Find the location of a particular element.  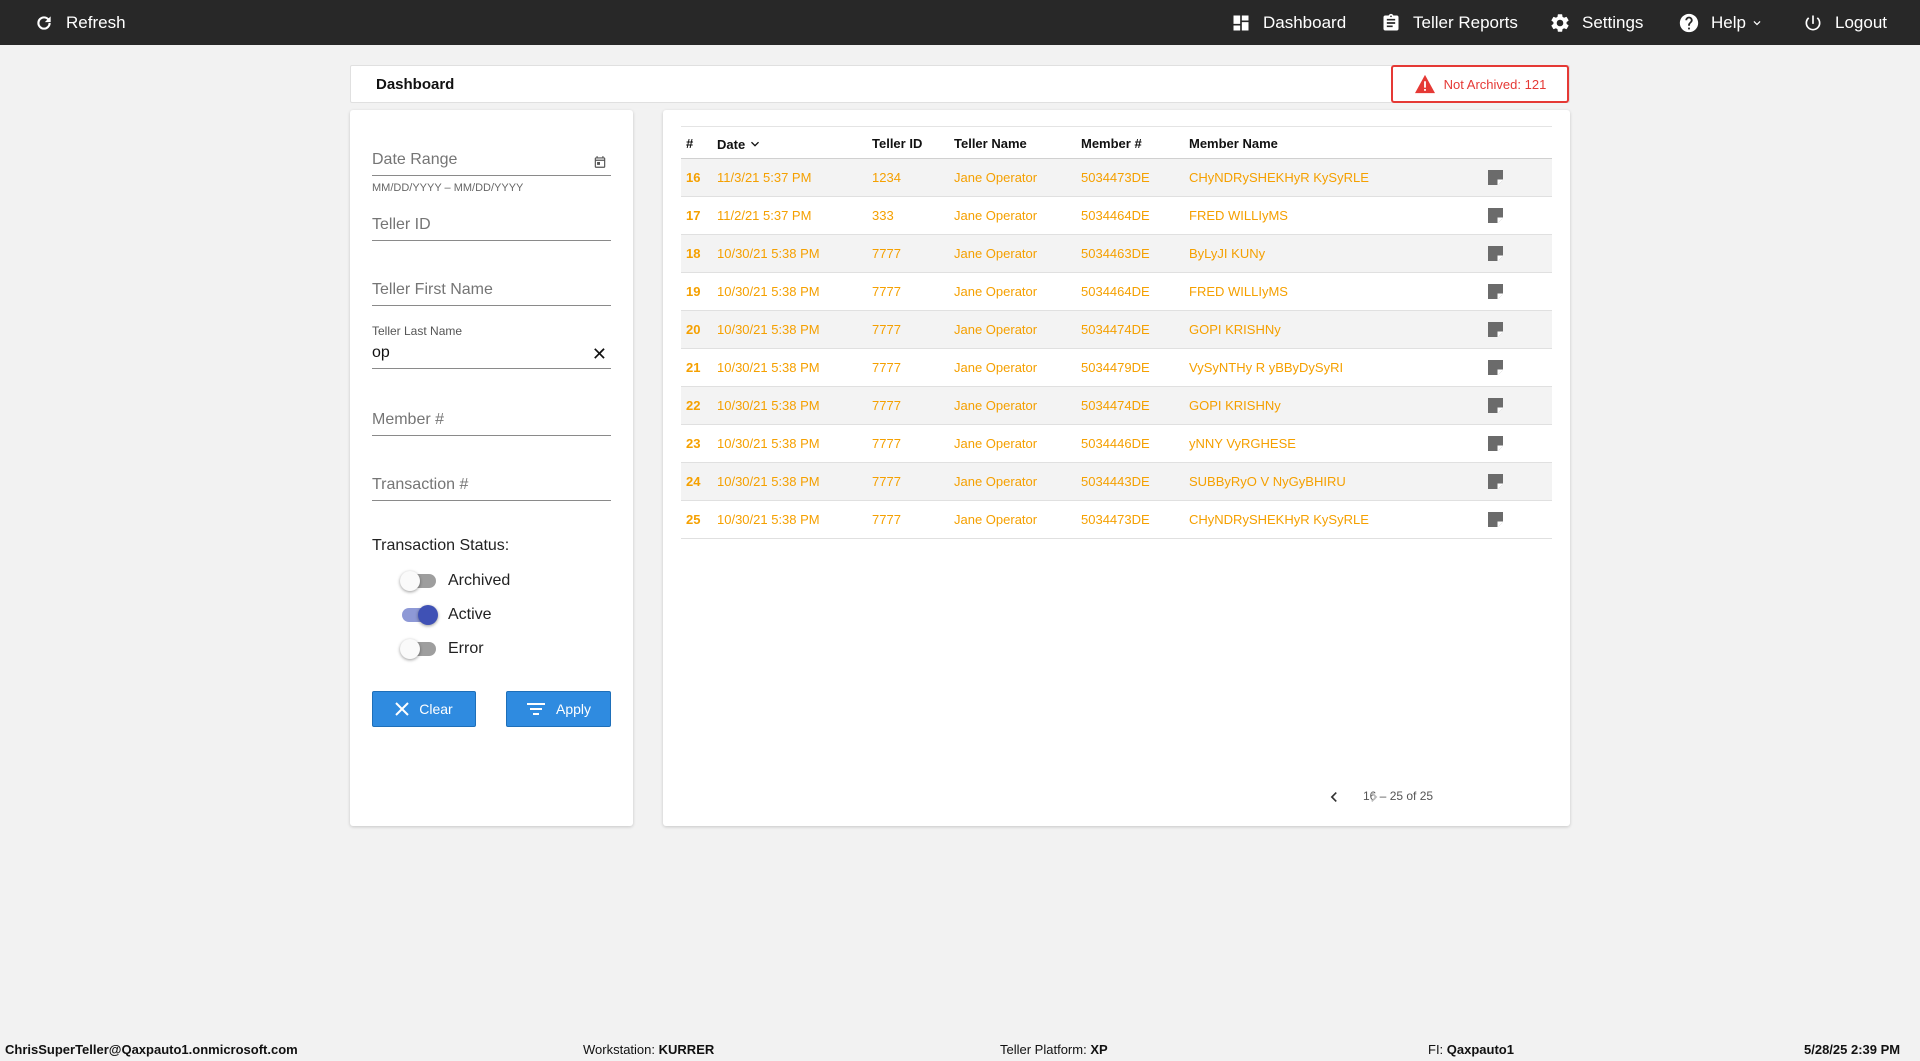

column-header-member-number: Member # is located at coordinates (1111, 143).